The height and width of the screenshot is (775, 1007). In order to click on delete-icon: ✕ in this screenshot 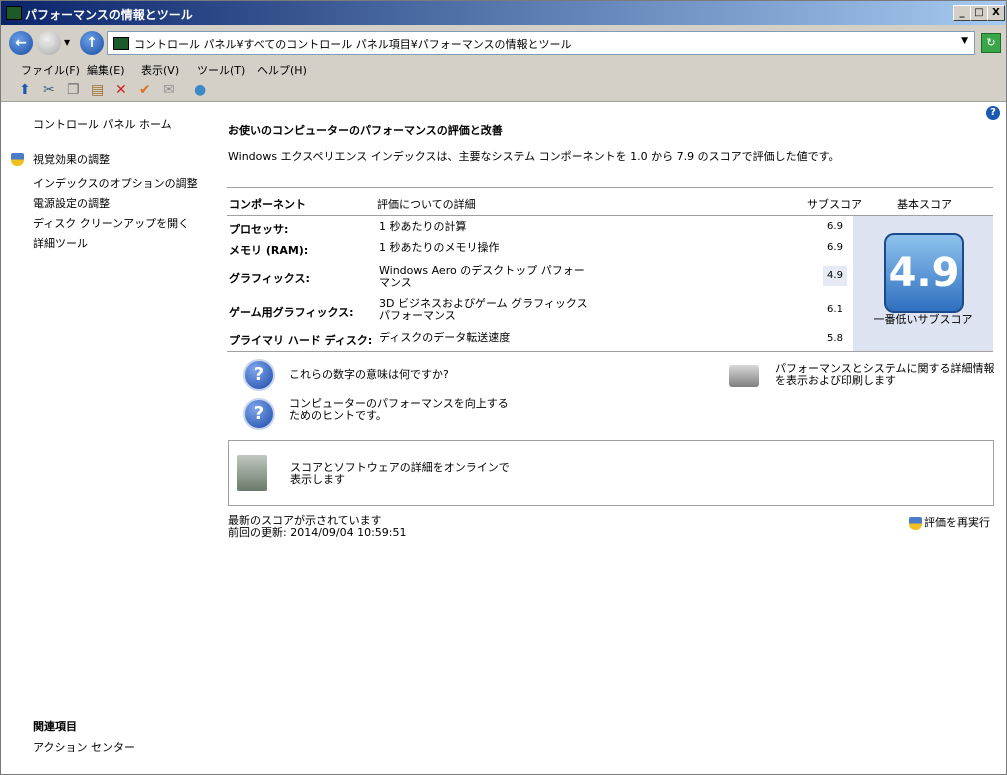, I will do `click(121, 90)`.